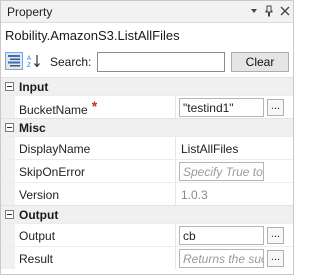 This screenshot has width=320, height=275. Describe the element at coordinates (37, 236) in the screenshot. I see `property-name: Output` at that location.